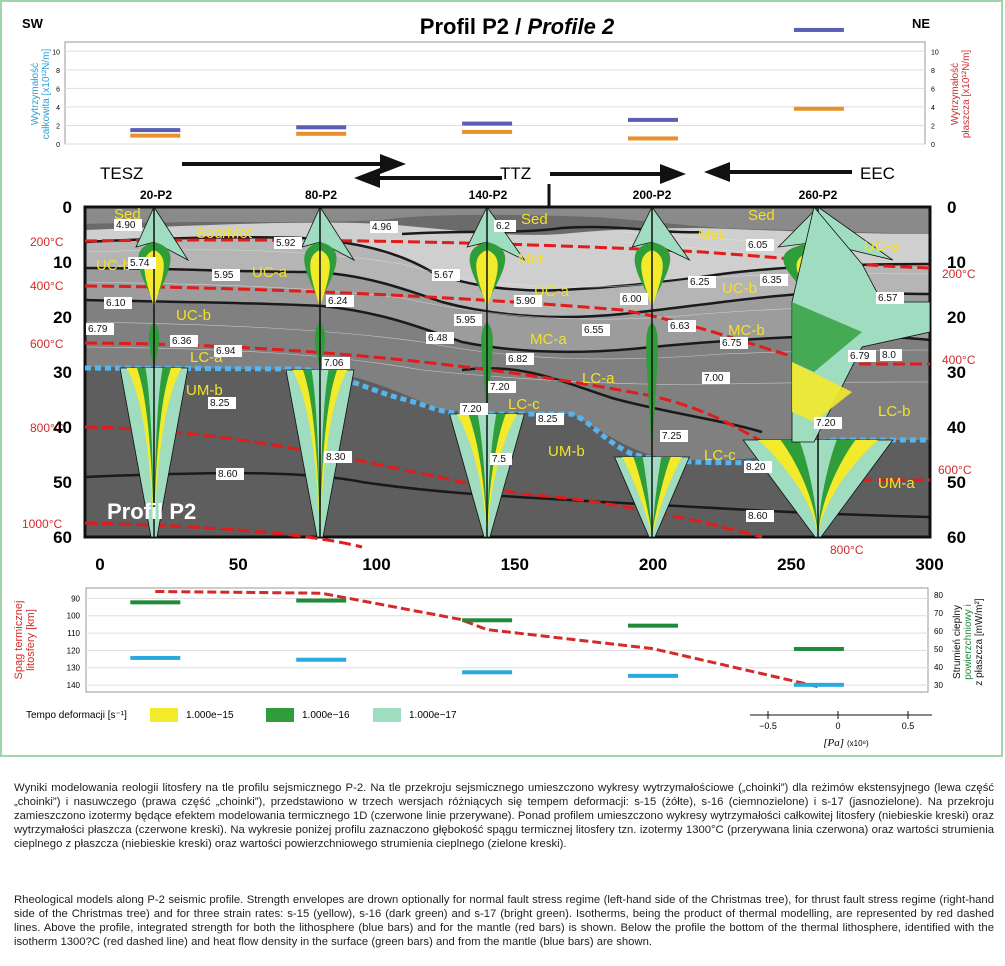 The image size is (1005, 966). Describe the element at coordinates (772, 280) in the screenshot. I see `velocity-label: 6.35` at that location.